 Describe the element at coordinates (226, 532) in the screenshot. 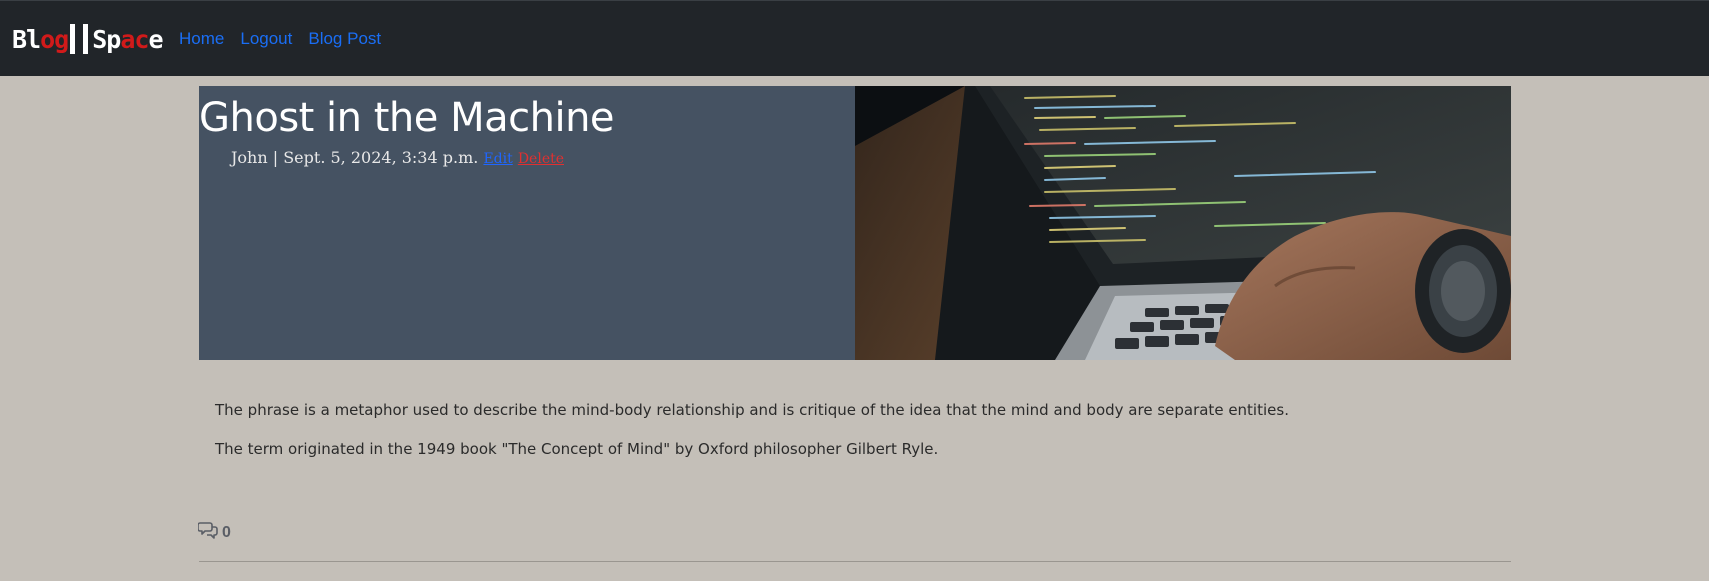

I see `comments-count-value: 0` at that location.